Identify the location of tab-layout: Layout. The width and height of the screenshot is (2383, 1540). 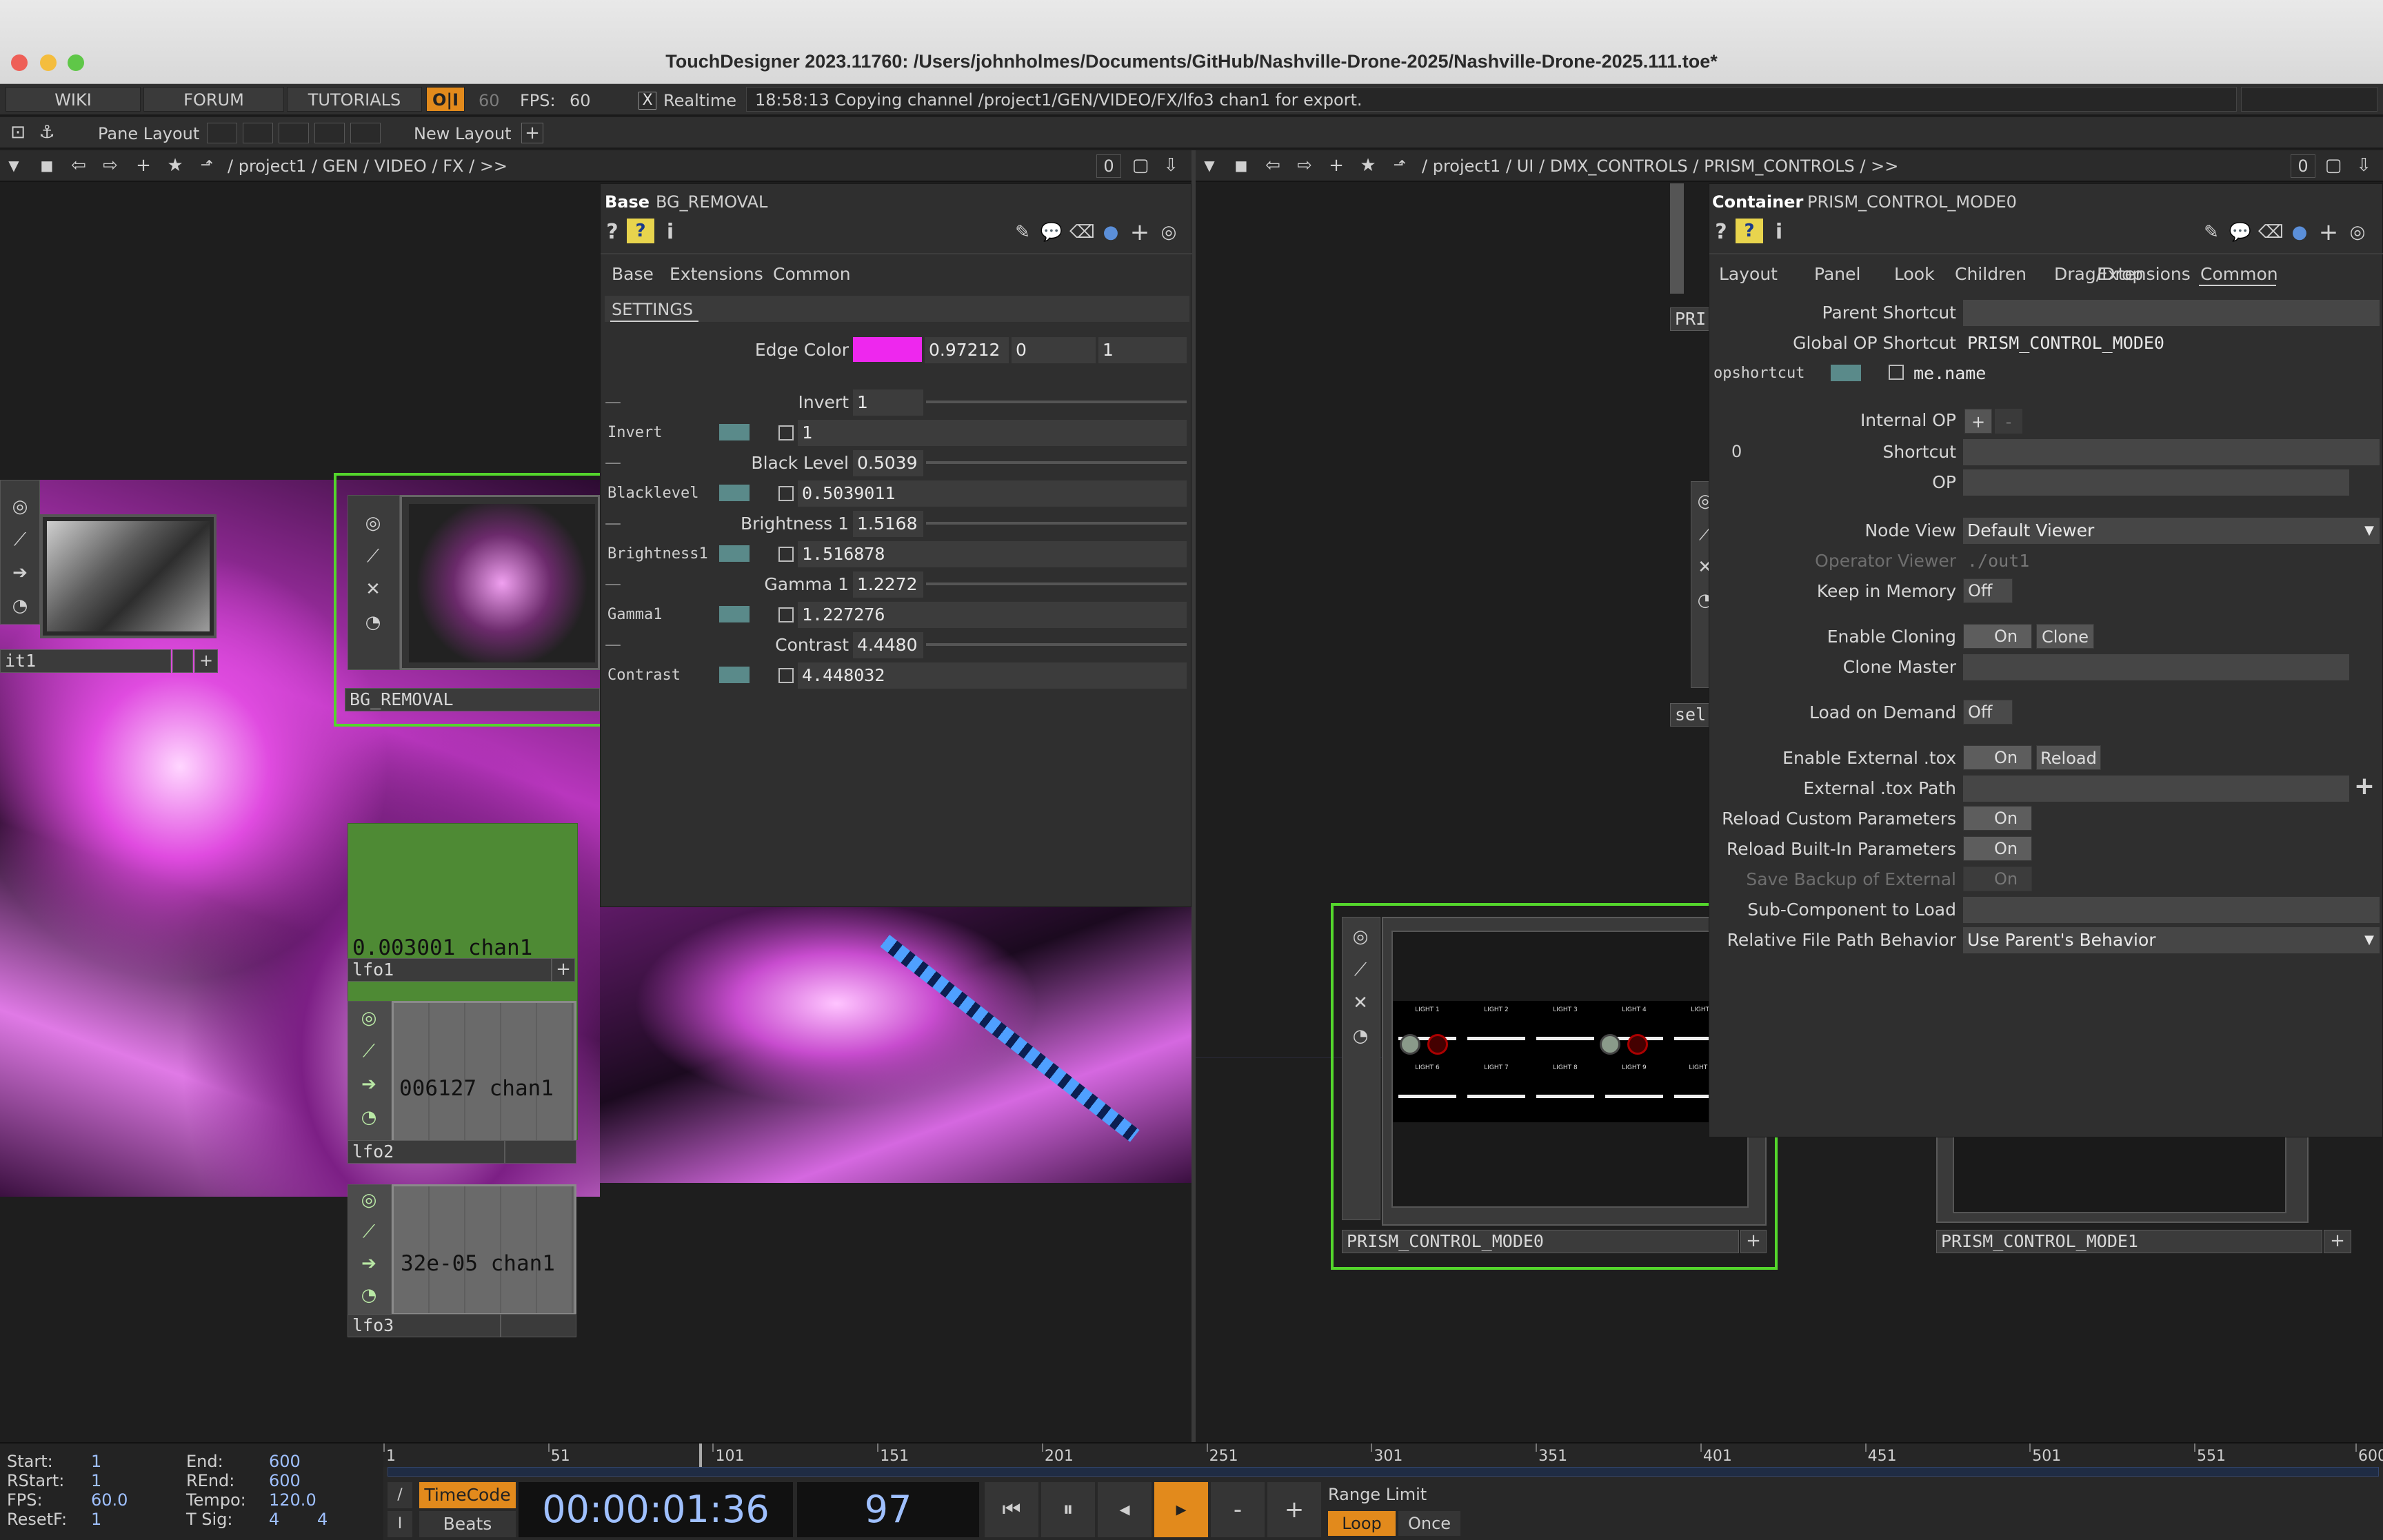
(1748, 274).